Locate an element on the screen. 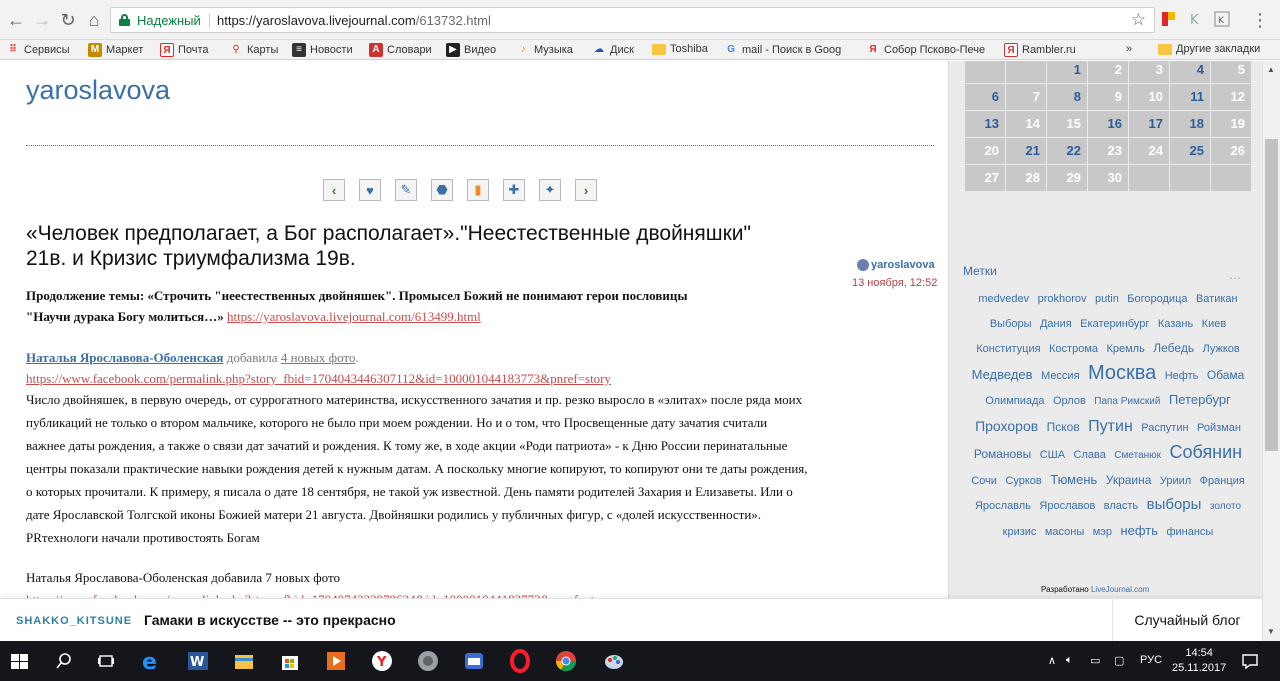 The width and height of the screenshot is (1280, 681). tag-link: Путин is located at coordinates (1110, 426).